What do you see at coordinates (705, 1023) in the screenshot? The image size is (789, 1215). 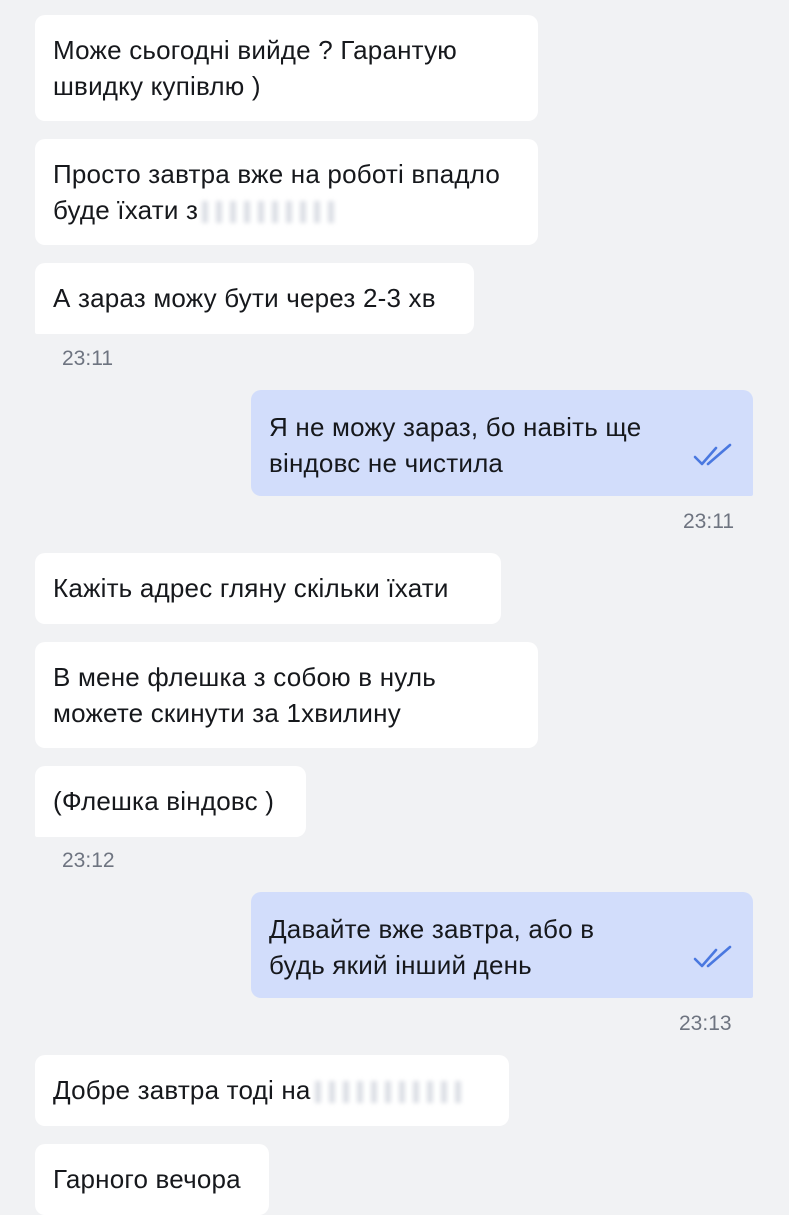 I see `message-time: 23:13` at bounding box center [705, 1023].